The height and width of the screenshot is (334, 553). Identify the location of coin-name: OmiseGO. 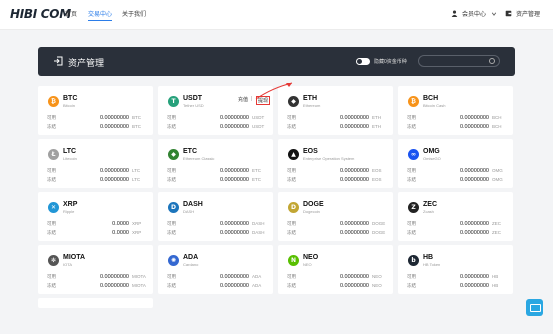
(432, 158).